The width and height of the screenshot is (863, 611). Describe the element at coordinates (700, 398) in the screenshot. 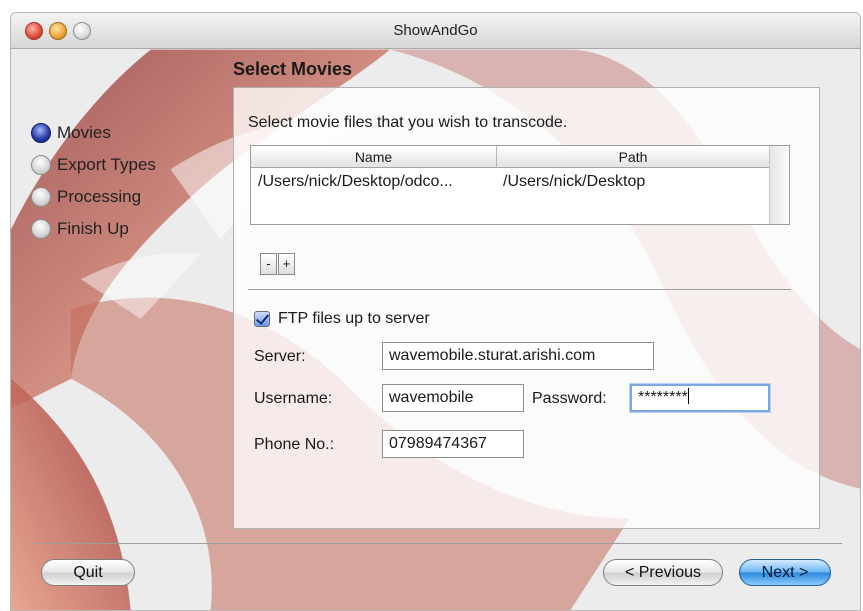

I see `password-input: ********` at that location.